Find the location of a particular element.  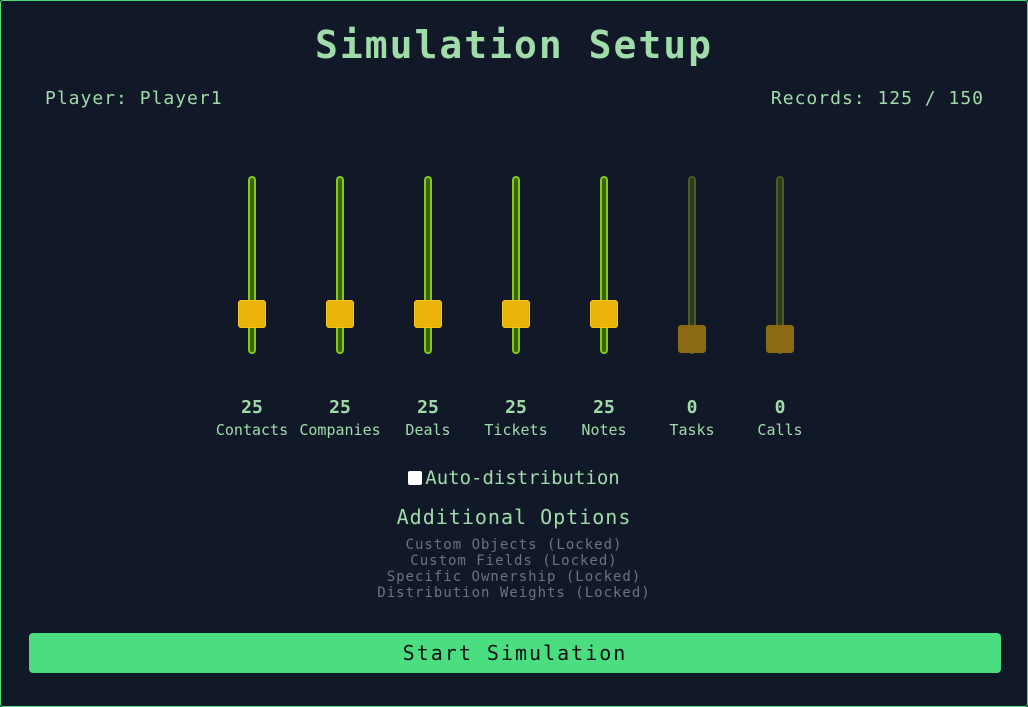

auto-distribution-checkbox is located at coordinates (415, 478).